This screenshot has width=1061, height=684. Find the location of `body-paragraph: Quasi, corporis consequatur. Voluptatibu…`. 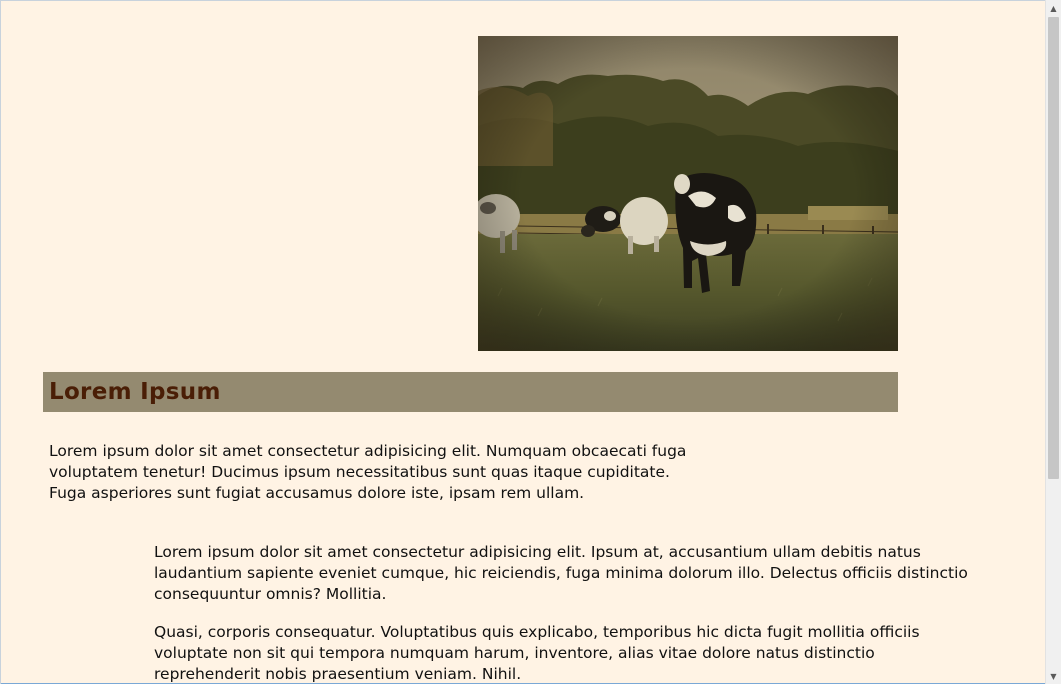

body-paragraph: Quasi, corporis consequatur. Voluptatibu… is located at coordinates (537, 653).